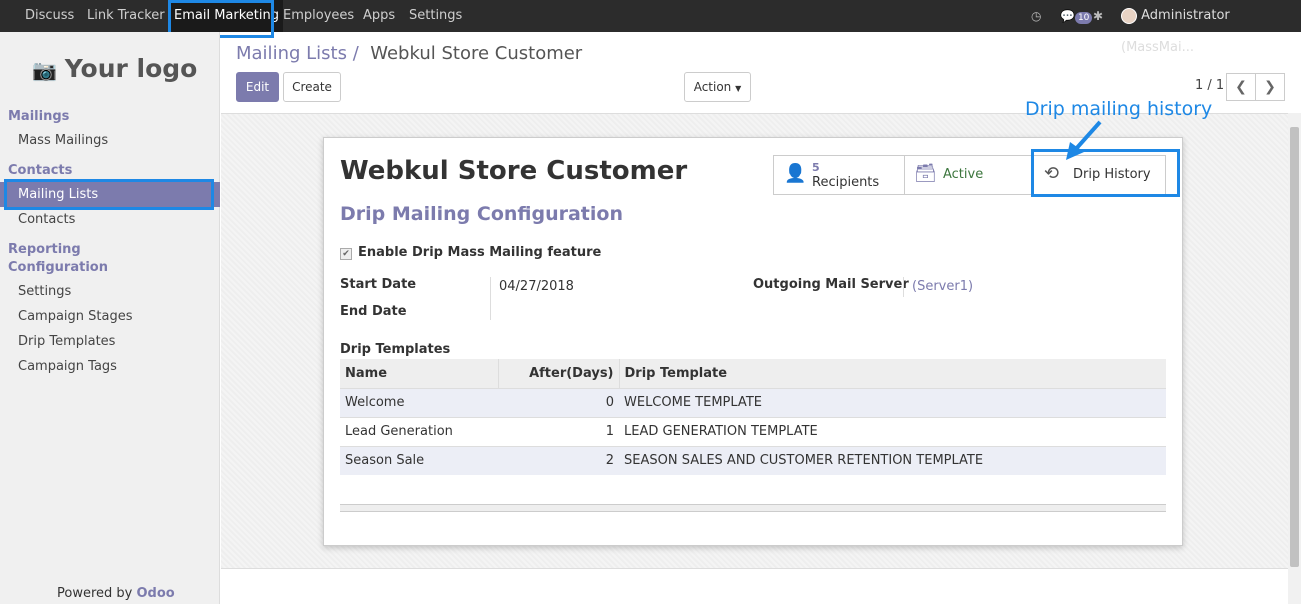  Describe the element at coordinates (373, 311) in the screenshot. I see `end-date-label: End Date` at that location.